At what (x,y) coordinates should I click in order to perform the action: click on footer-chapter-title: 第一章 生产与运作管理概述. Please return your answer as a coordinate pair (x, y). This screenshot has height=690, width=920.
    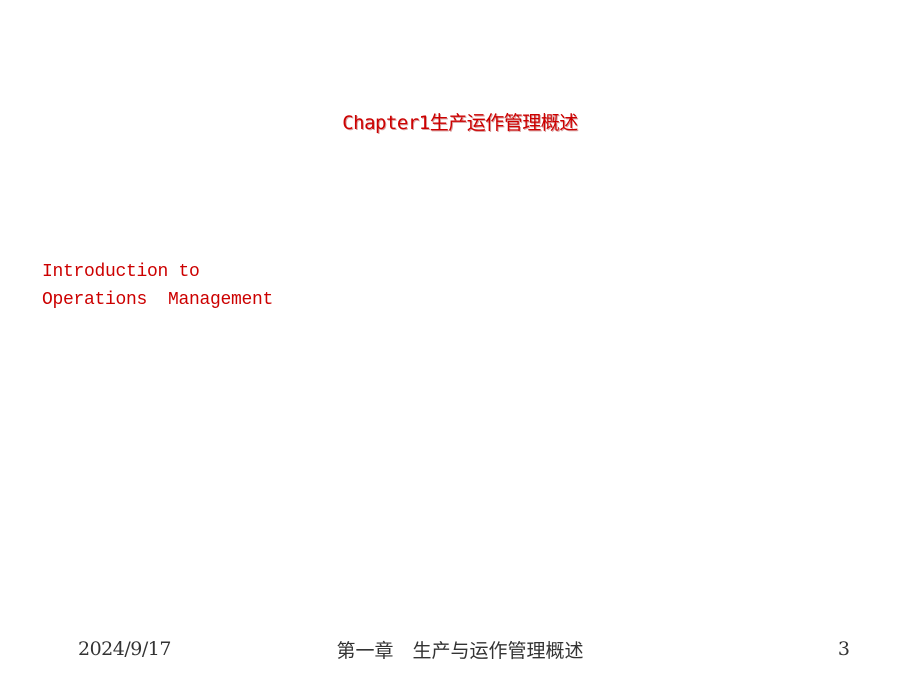
    Looking at the image, I should click on (460, 651).